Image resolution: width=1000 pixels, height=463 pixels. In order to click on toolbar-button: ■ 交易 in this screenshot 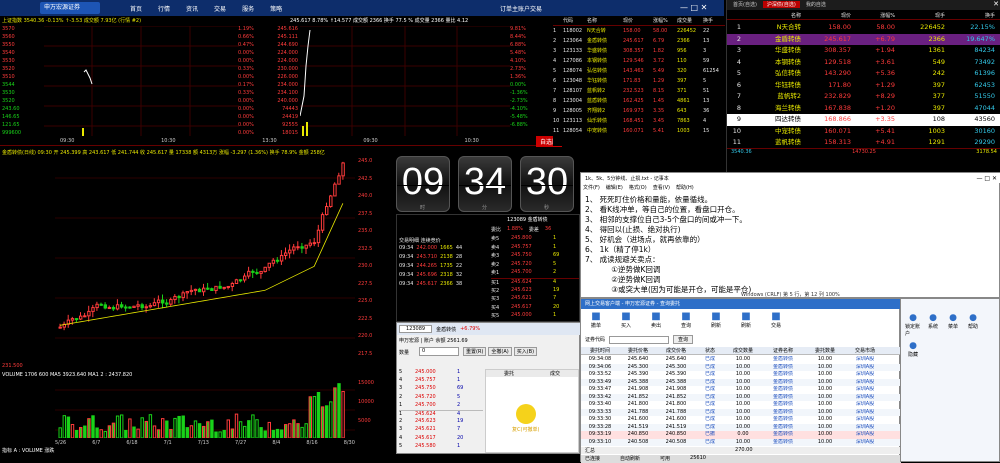, I will do `click(776, 320)`.